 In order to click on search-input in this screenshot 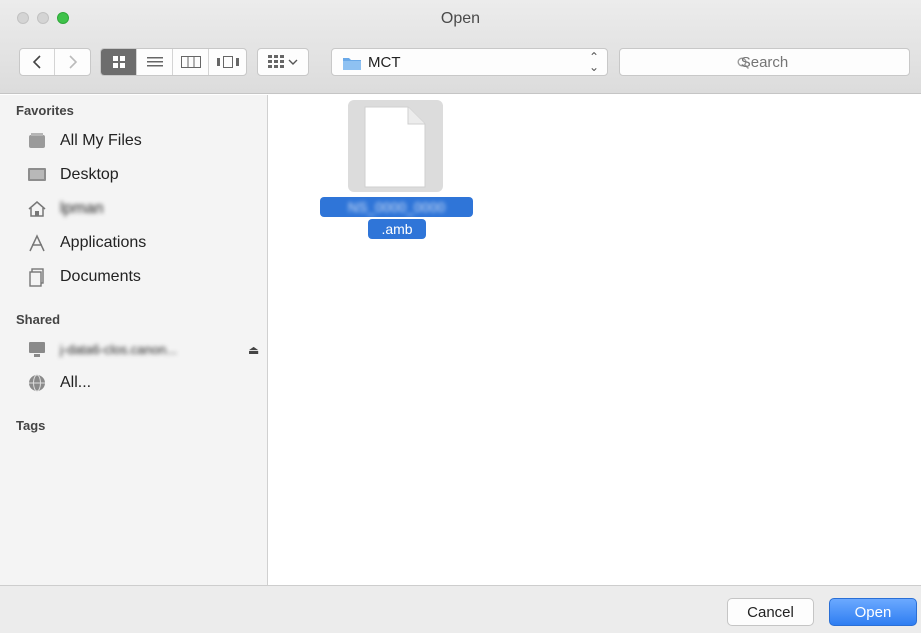, I will do `click(764, 62)`.